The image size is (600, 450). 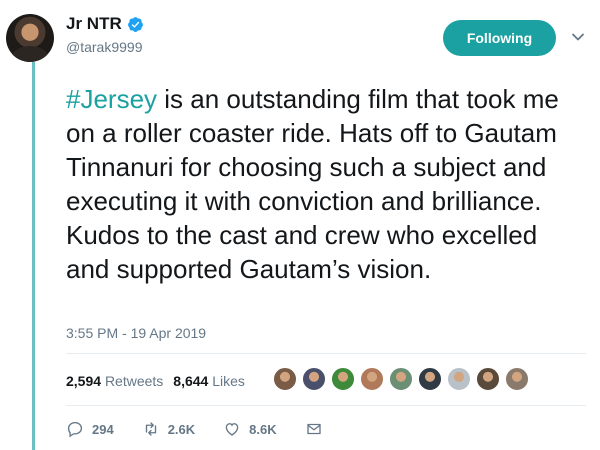 I want to click on hashtag-link: #Jersey, so click(x=111, y=99).